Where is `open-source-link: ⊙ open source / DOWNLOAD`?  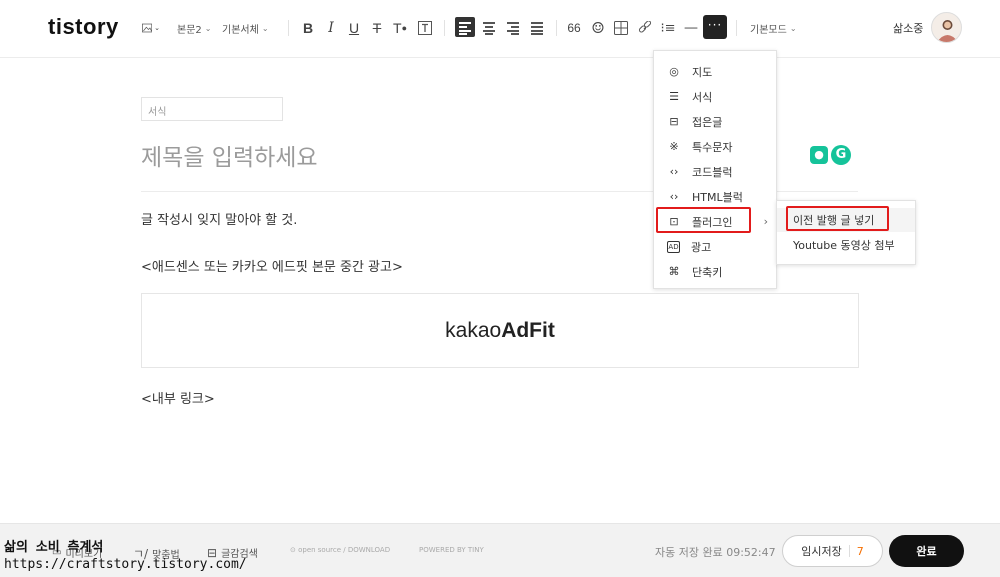 open-source-link: ⊙ open source / DOWNLOAD is located at coordinates (340, 550).